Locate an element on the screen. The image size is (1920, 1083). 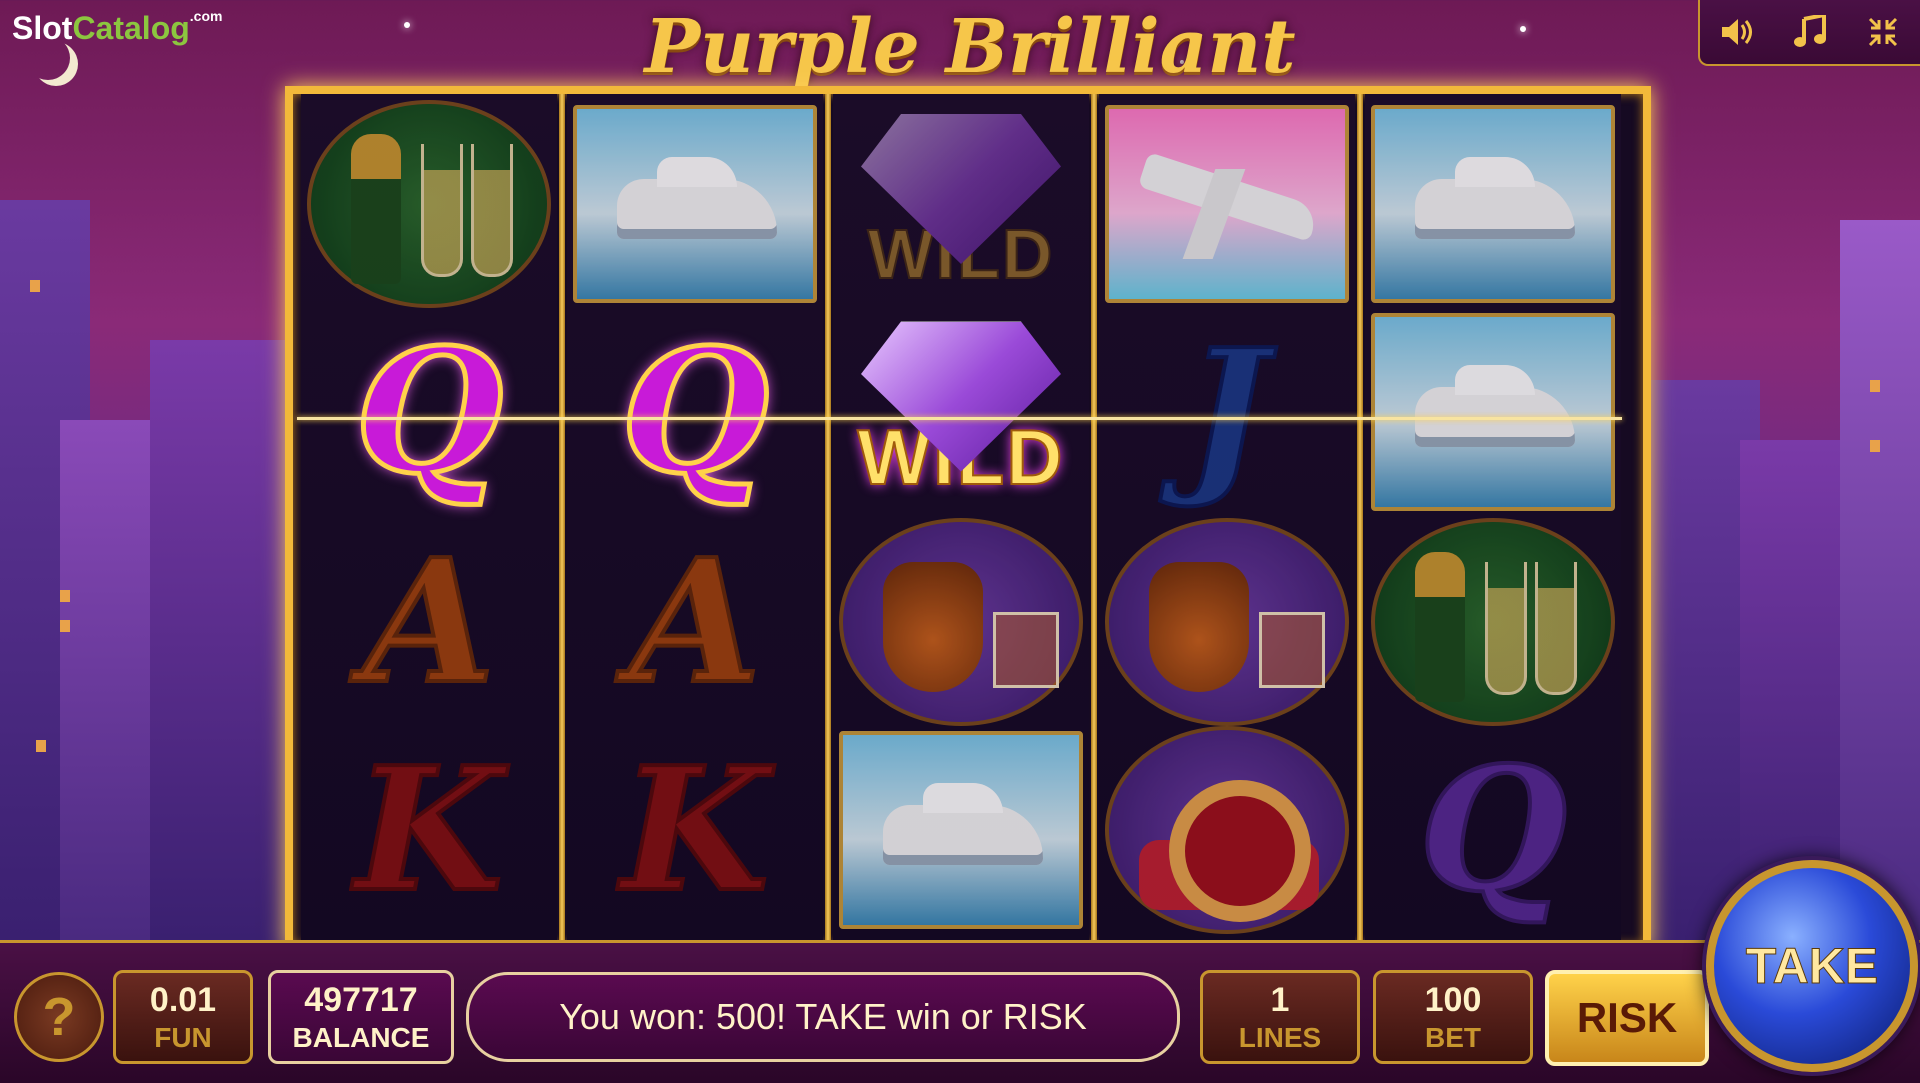
reel-4: J is located at coordinates (1227, 519).